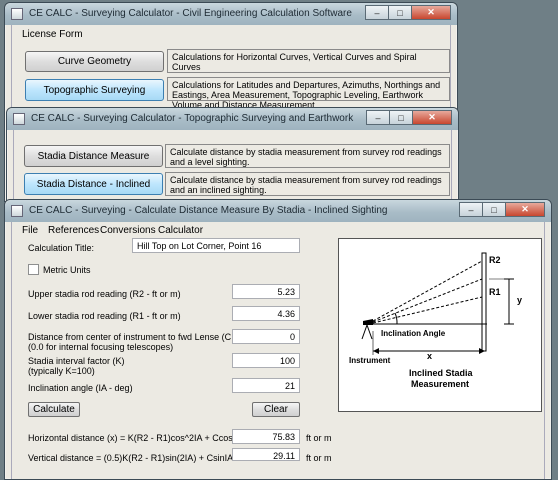 This screenshot has height=480, width=558. What do you see at coordinates (67, 270) in the screenshot?
I see `metric-units-label: Metric Units` at bounding box center [67, 270].